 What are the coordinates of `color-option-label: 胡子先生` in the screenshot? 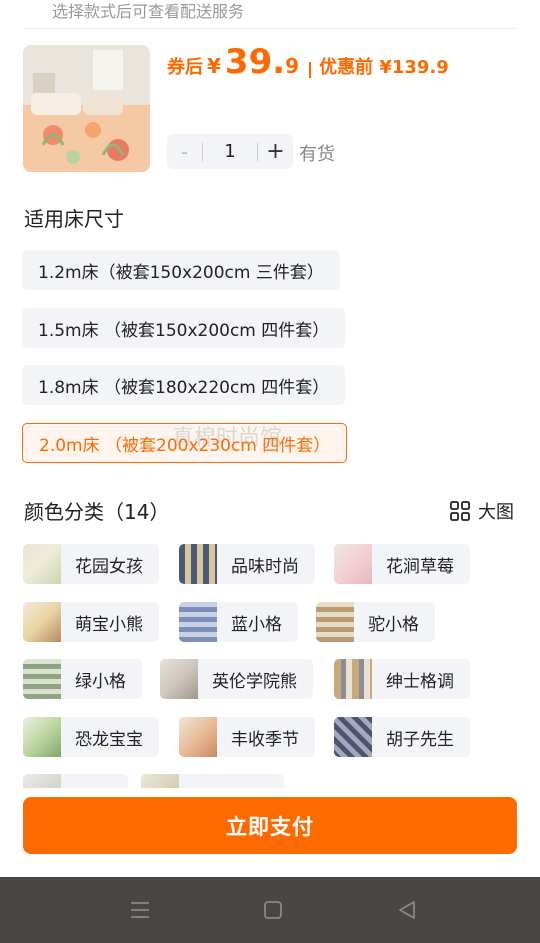 It's located at (420, 739).